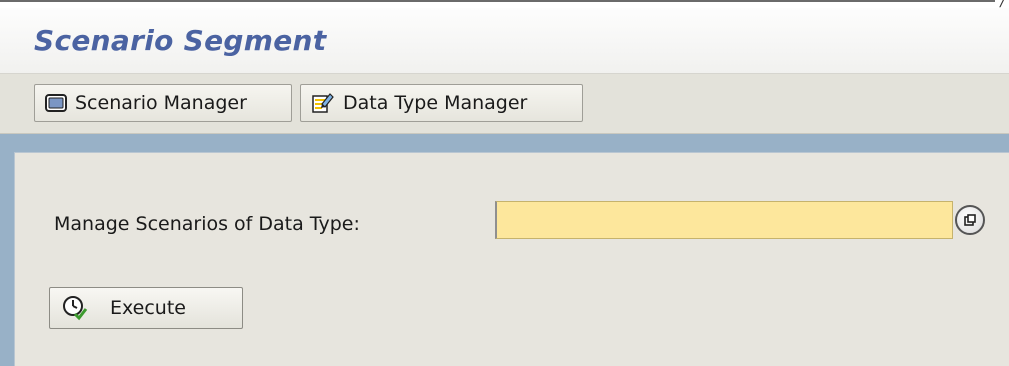  I want to click on data-type-manager-label: Data Type Manager, so click(435, 103).